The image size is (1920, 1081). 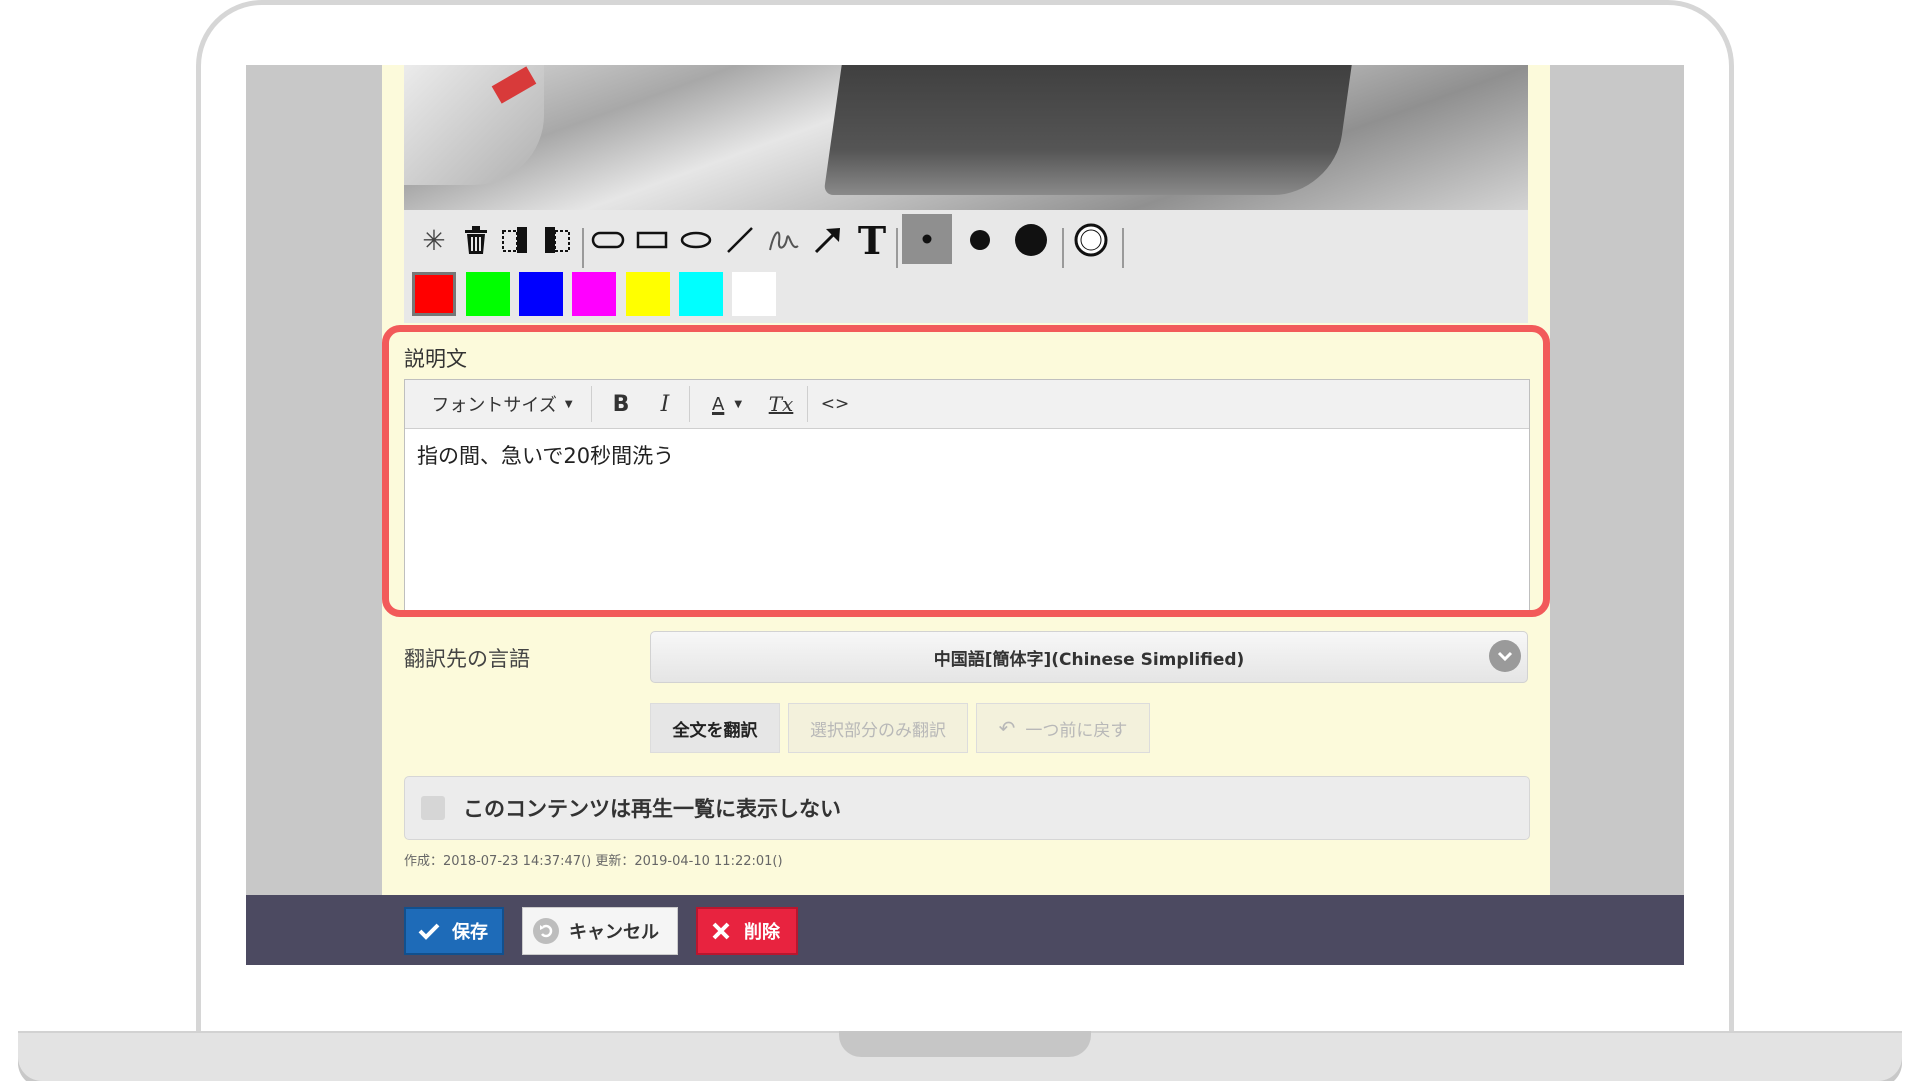 I want to click on arrow-icon, so click(x=828, y=240).